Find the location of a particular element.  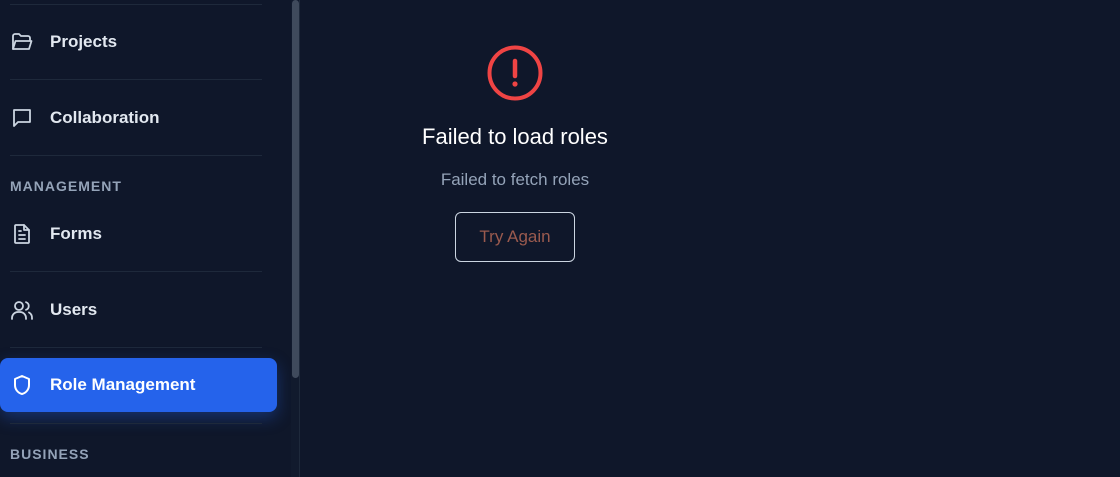

shield-icon is located at coordinates (22, 385).